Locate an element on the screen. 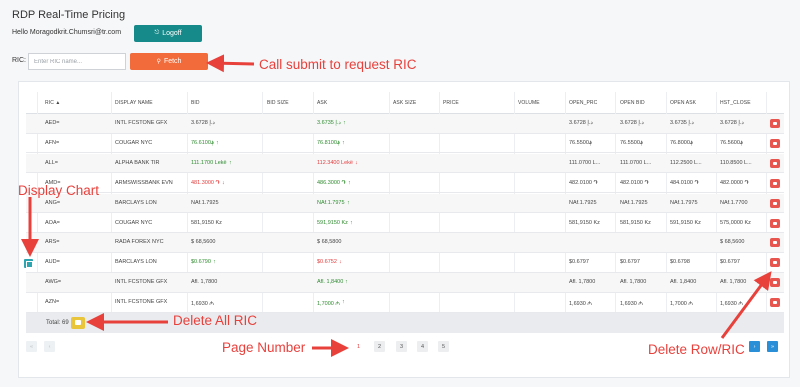 The image size is (800, 387). arrow-to-delete-row is located at coordinates (746, 305).